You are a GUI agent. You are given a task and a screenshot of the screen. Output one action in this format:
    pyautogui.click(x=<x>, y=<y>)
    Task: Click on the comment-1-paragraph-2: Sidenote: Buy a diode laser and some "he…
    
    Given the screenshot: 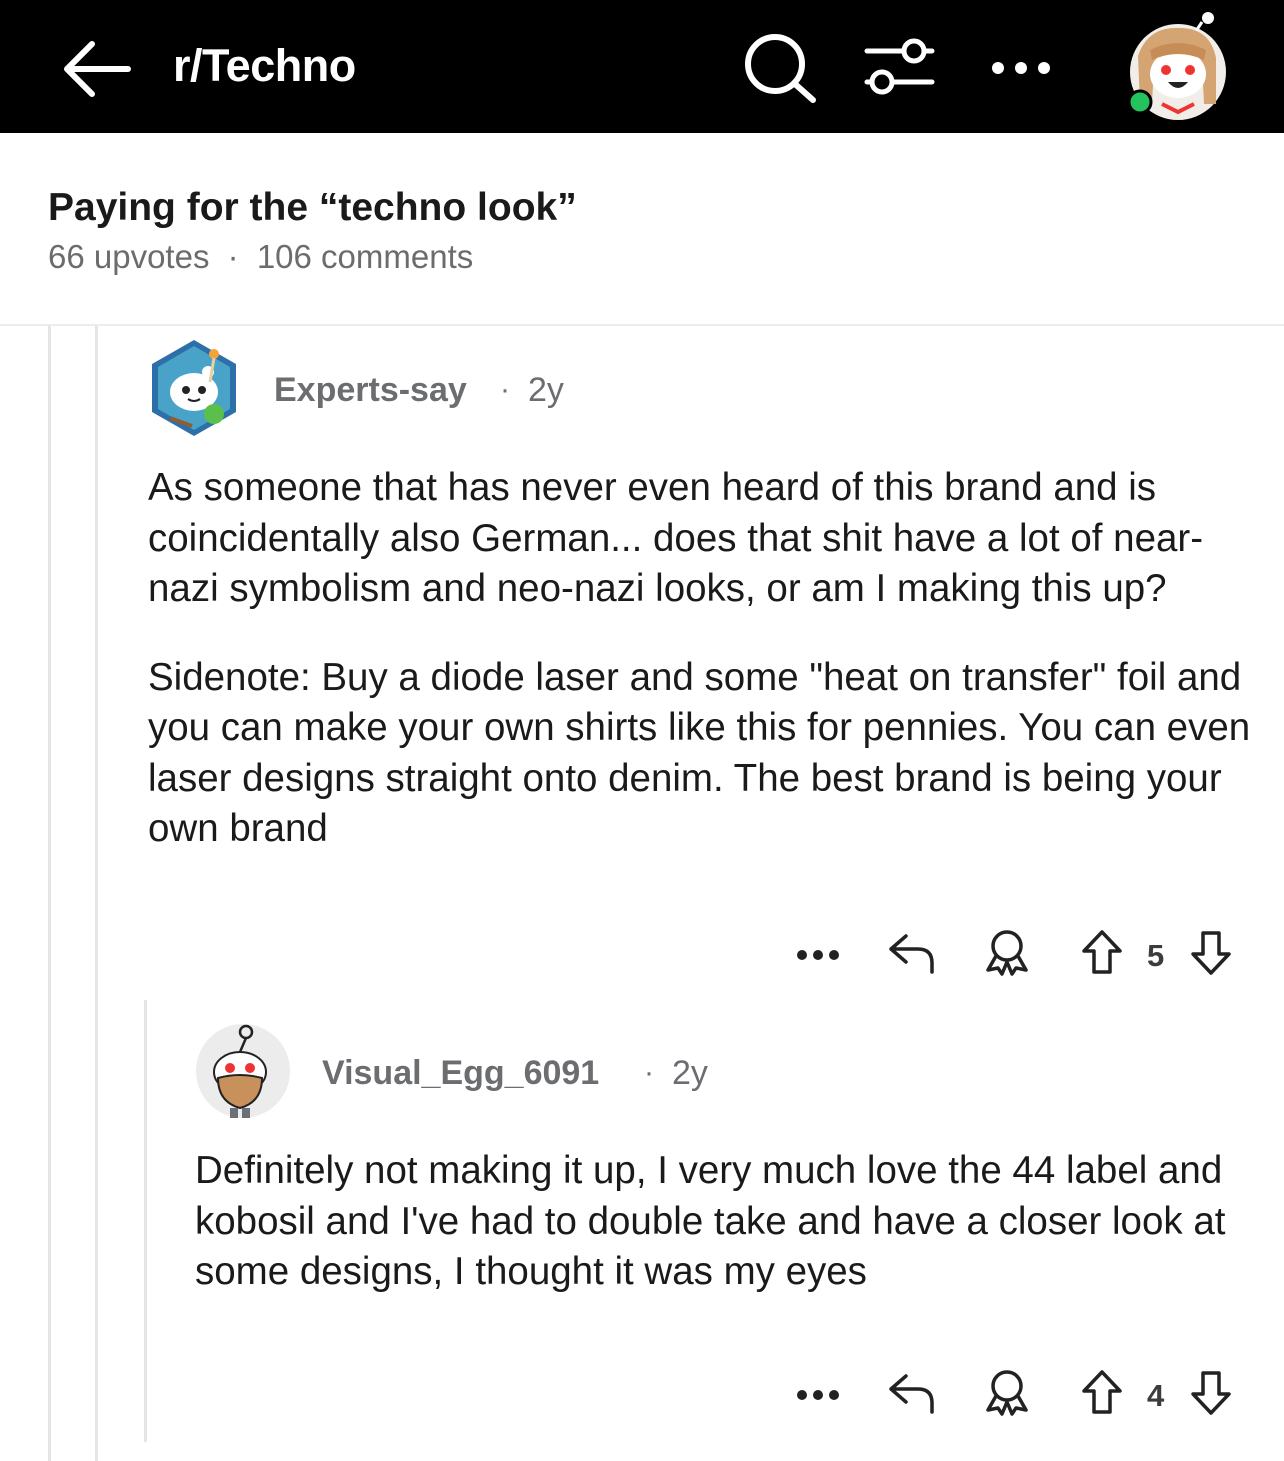 What is the action you would take?
    pyautogui.click(x=699, y=753)
    